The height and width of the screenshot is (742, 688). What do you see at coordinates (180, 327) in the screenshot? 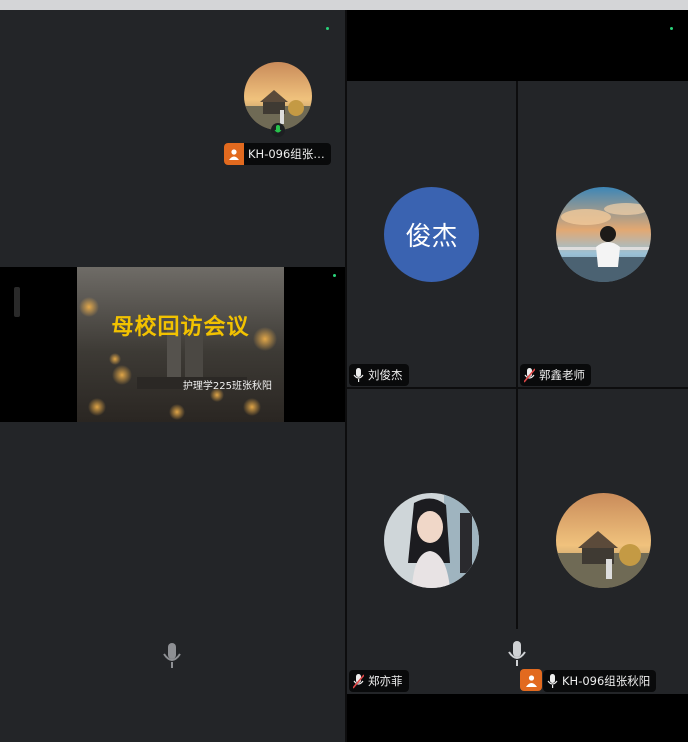
I see `slide-title: 母校回访会议` at bounding box center [180, 327].